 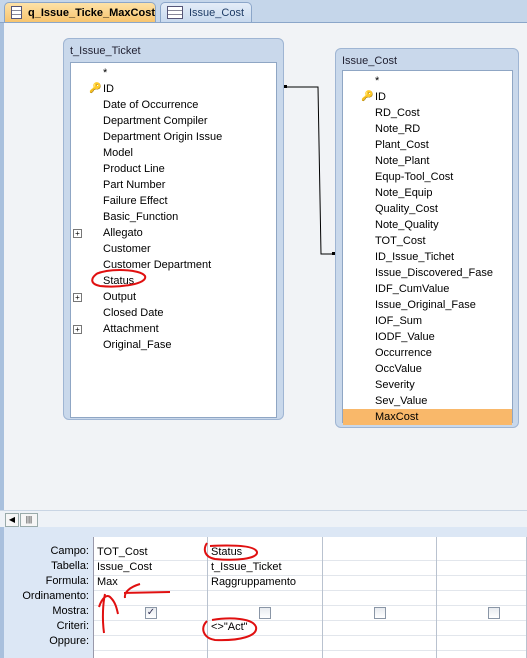 What do you see at coordinates (124, 567) in the screenshot?
I see `cell-tabella: Issue_Cost` at bounding box center [124, 567].